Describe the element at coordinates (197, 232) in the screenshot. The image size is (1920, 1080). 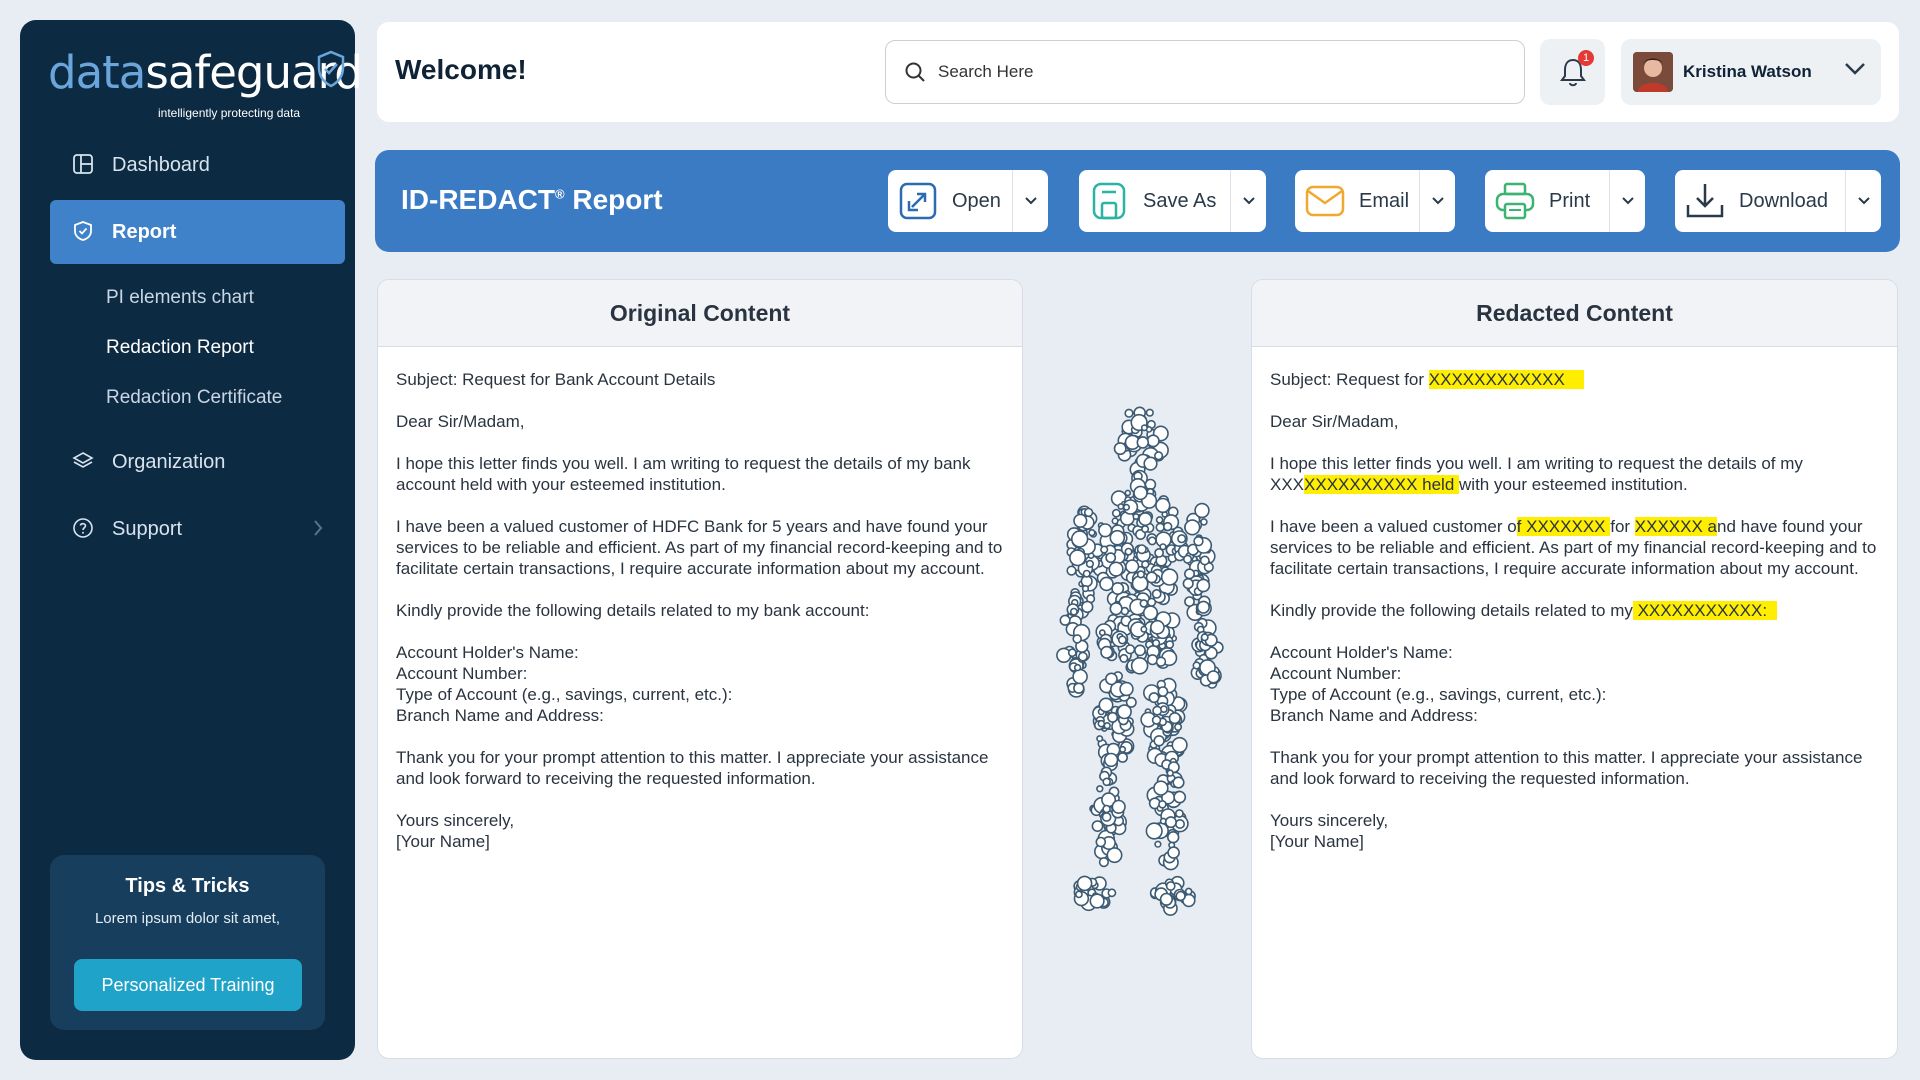
I see `sidebar-item-report: Report` at that location.